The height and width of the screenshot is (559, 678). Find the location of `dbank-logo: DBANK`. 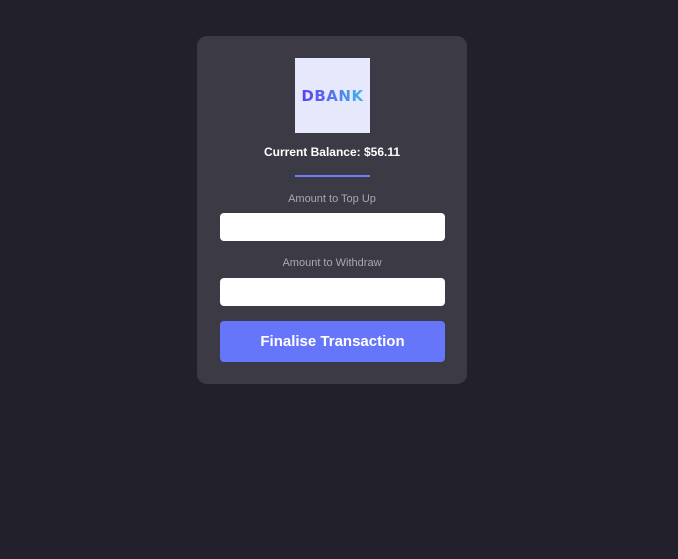

dbank-logo: DBANK is located at coordinates (332, 95).